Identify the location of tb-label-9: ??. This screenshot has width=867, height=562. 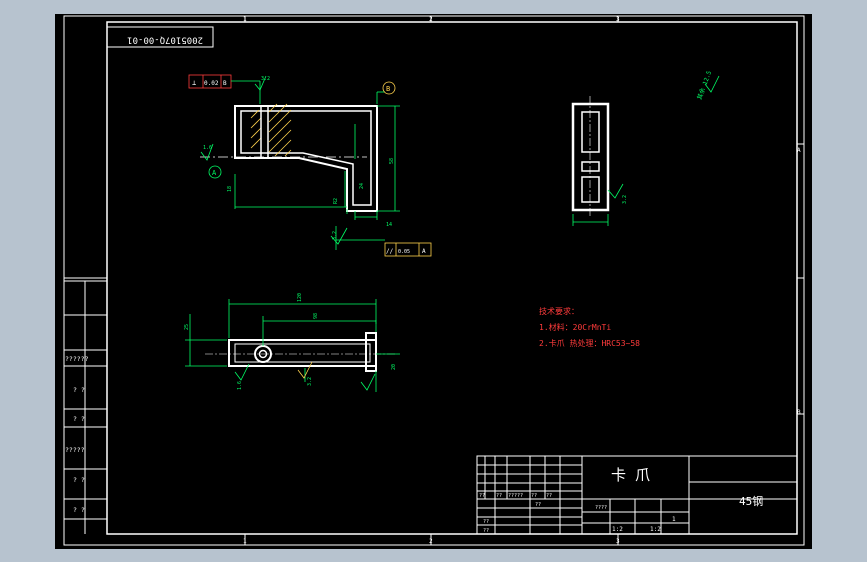
(486, 531).